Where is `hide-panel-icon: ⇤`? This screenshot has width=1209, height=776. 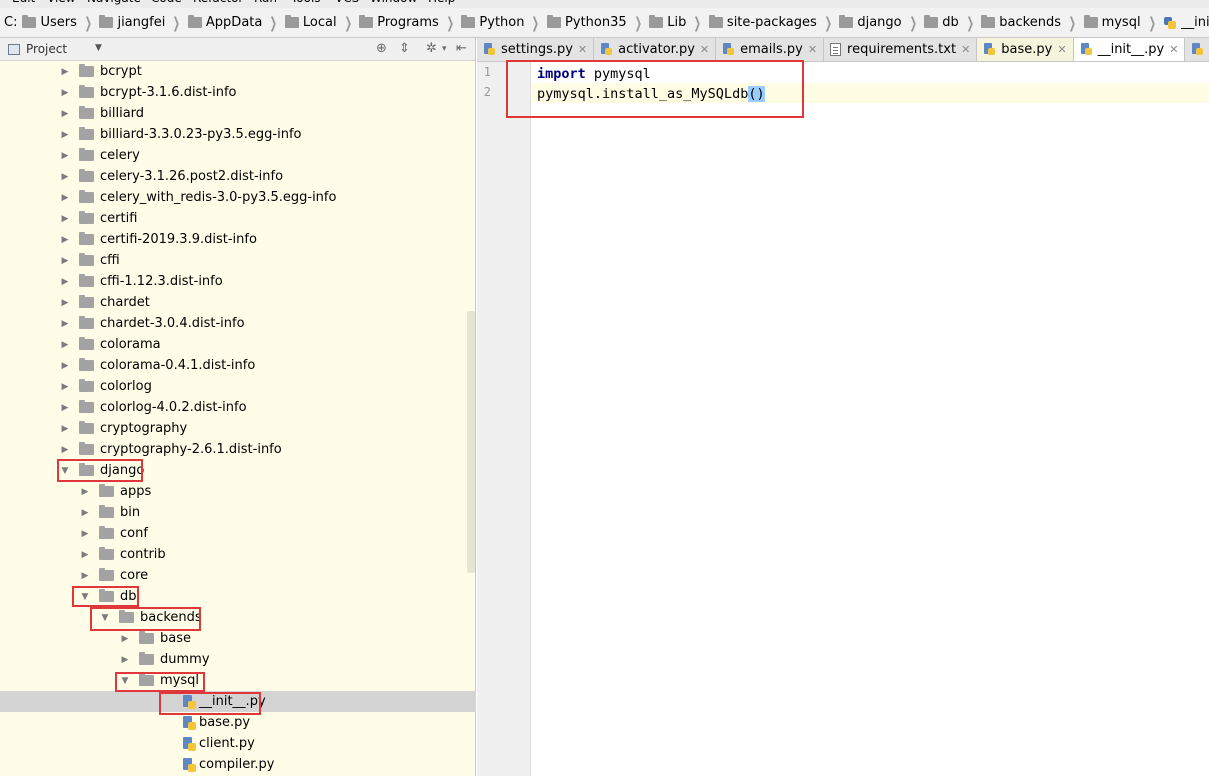
hide-panel-icon: ⇤ is located at coordinates (461, 48).